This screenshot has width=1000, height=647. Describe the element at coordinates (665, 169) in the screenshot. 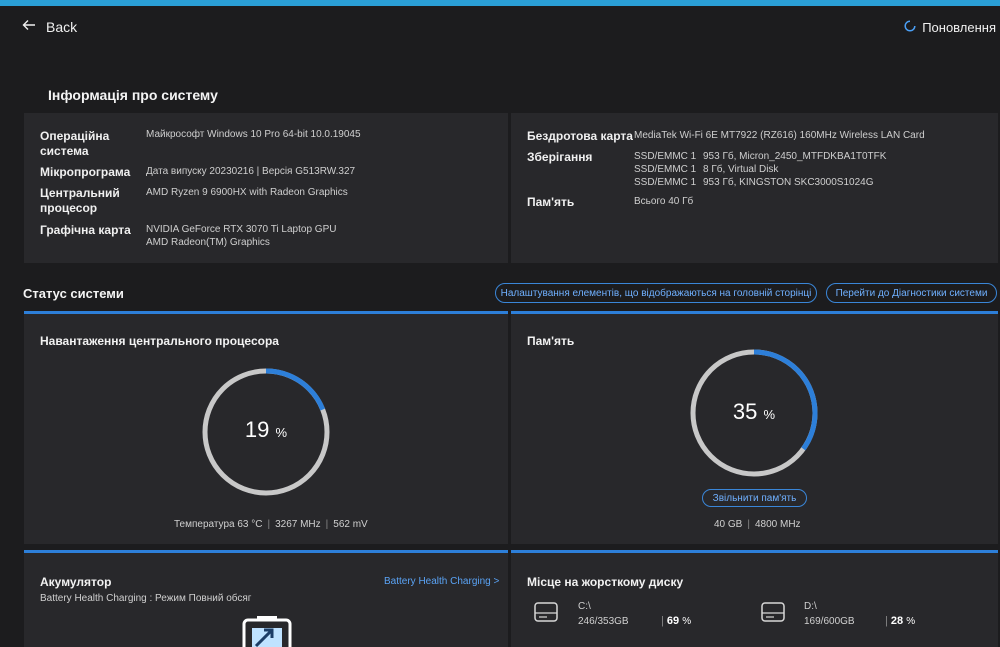

I see `storage-drive-2-type: SSD/EMMC 1` at that location.